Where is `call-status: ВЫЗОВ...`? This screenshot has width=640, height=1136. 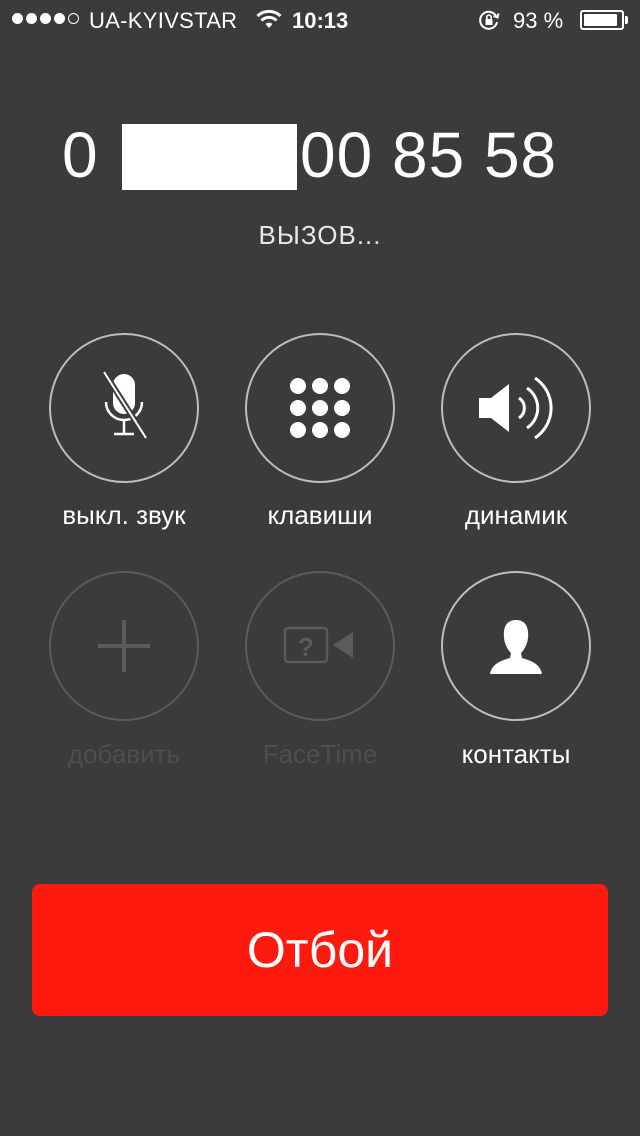 call-status: ВЫЗОВ... is located at coordinates (320, 235).